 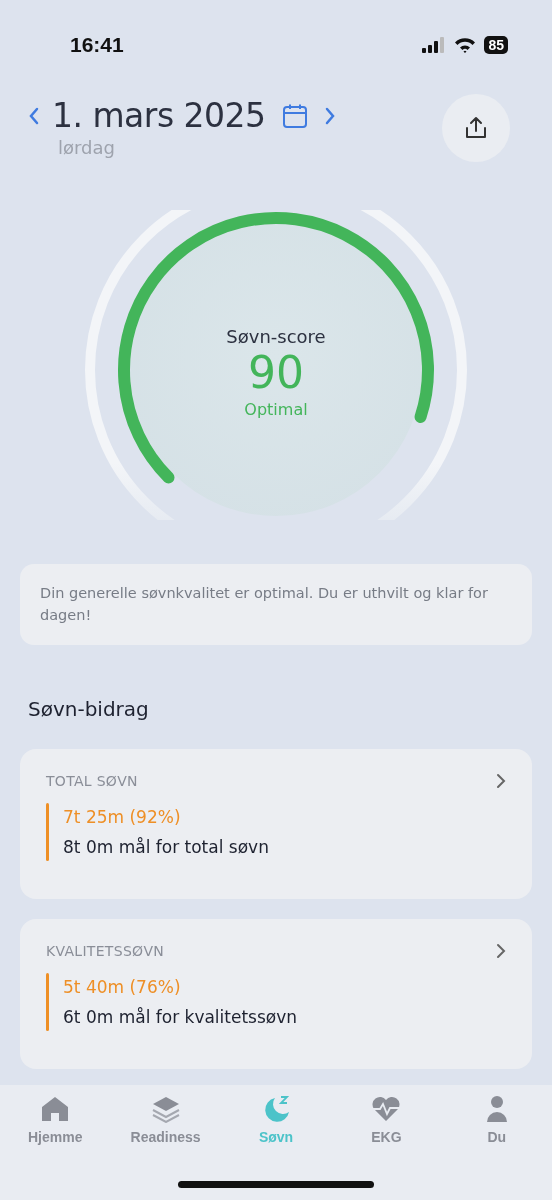 I want to click on tab-item: Du, so click(x=496, y=1125).